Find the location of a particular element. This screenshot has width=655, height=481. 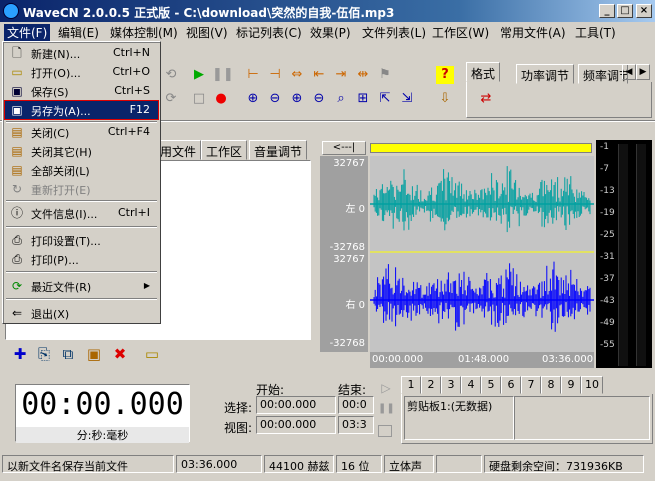

maximize-button: □ is located at coordinates (625, 11).